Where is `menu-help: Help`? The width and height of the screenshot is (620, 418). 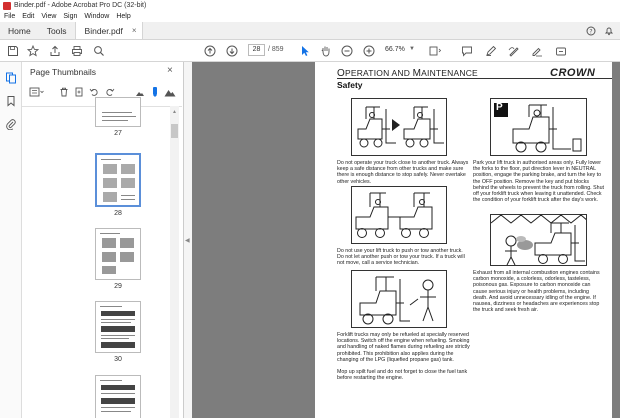 menu-help: Help is located at coordinates (123, 16).